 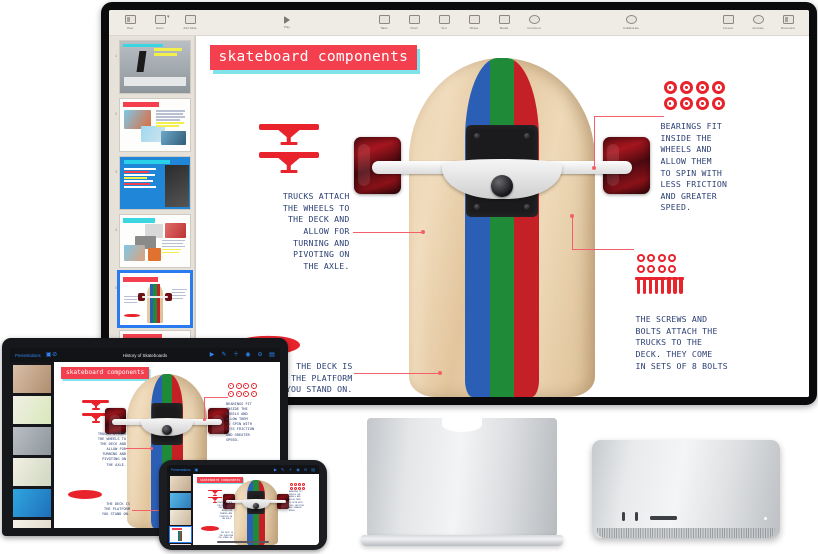 I want to click on iphone-presentations-back: Presentations, so click(x=181, y=470).